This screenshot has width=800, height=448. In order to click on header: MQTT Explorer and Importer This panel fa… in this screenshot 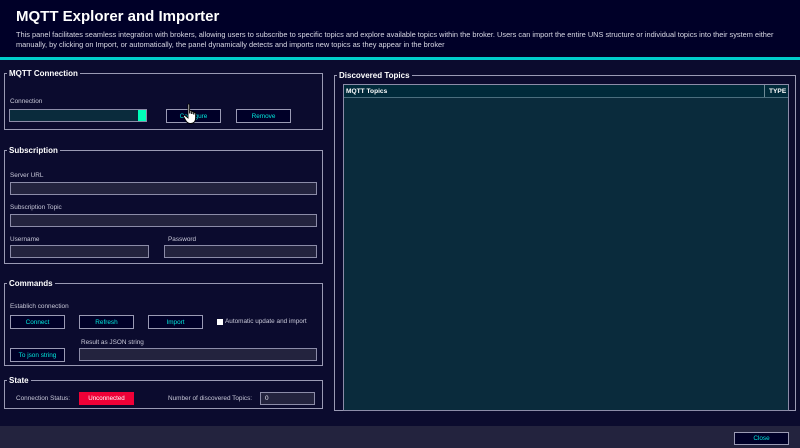, I will do `click(400, 29)`.